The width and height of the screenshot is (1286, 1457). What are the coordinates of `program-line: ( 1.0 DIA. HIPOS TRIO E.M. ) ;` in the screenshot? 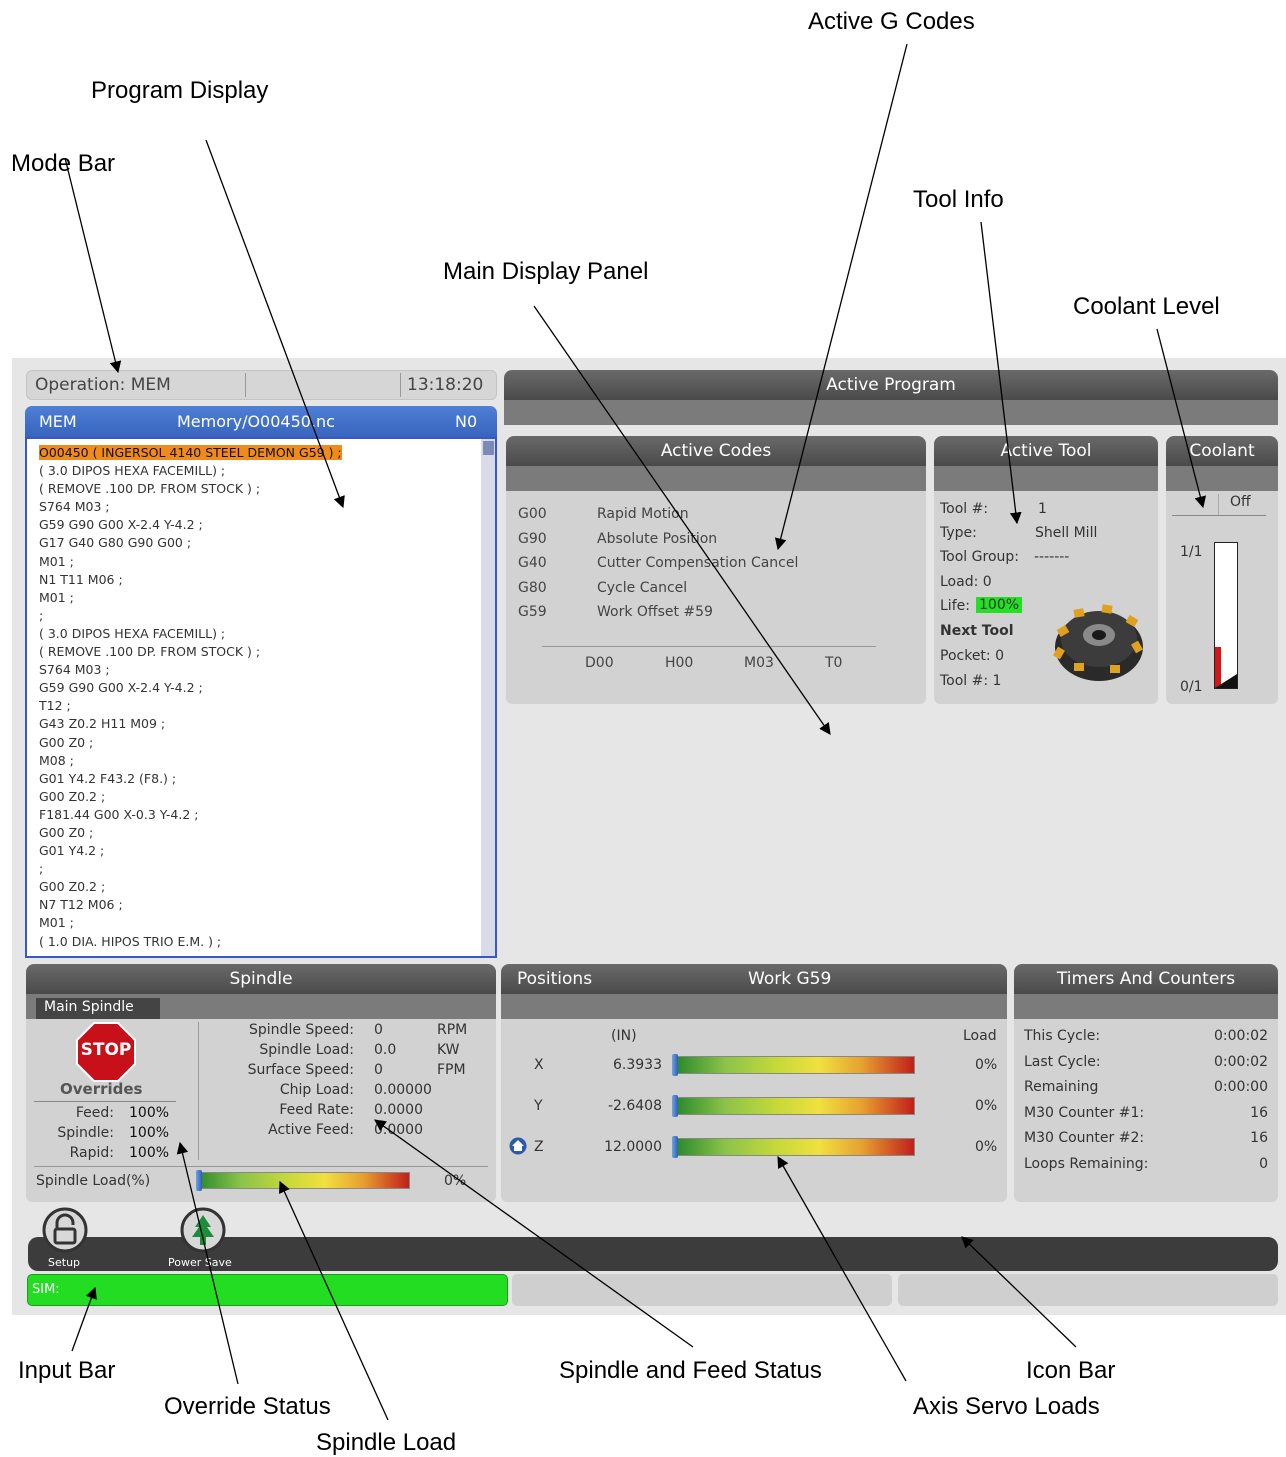 It's located at (261, 942).